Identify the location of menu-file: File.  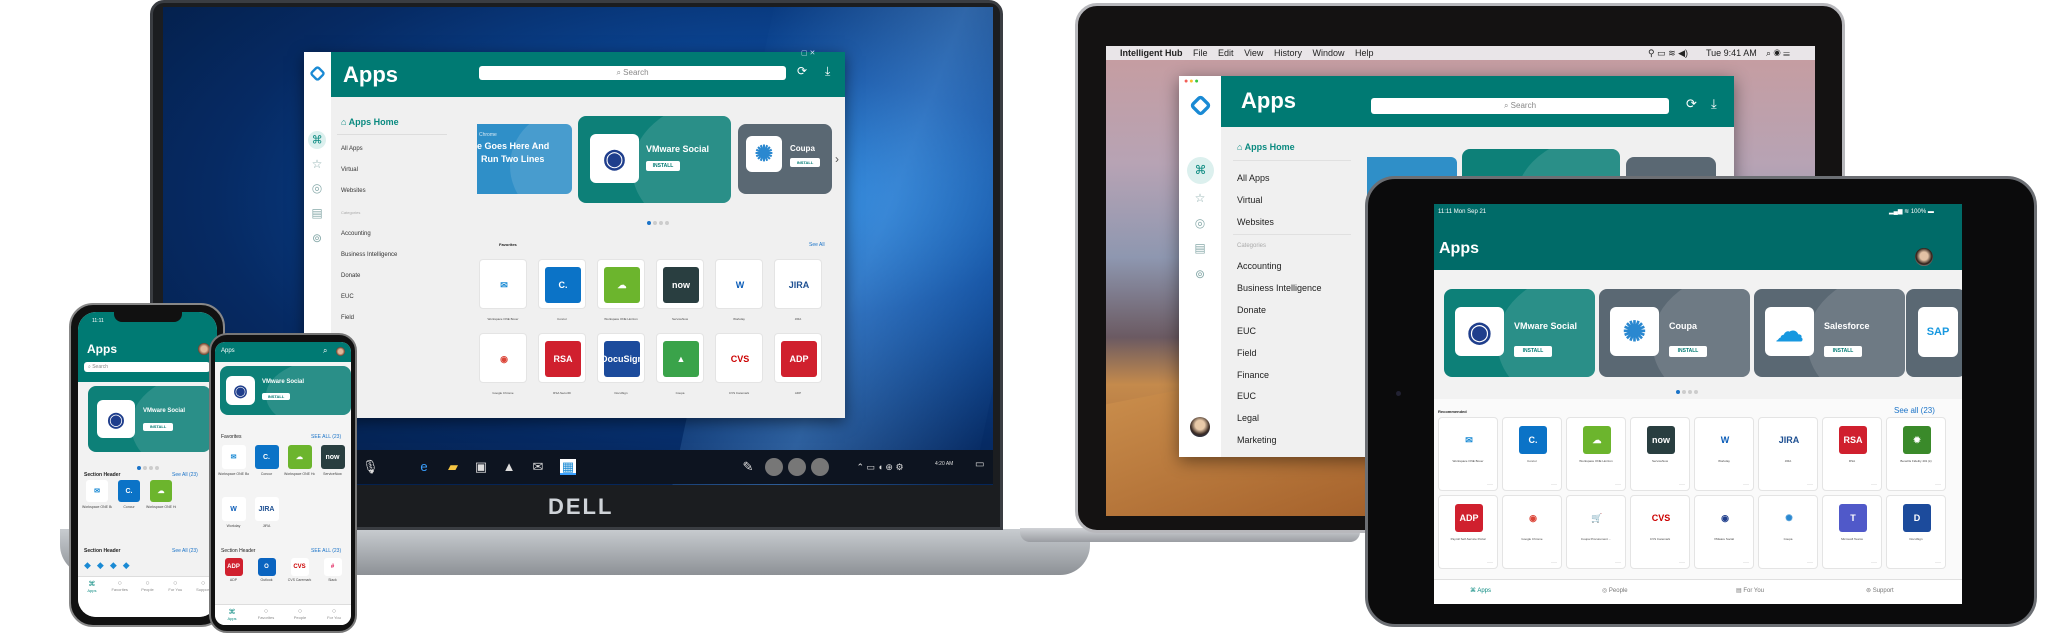
(1200, 53).